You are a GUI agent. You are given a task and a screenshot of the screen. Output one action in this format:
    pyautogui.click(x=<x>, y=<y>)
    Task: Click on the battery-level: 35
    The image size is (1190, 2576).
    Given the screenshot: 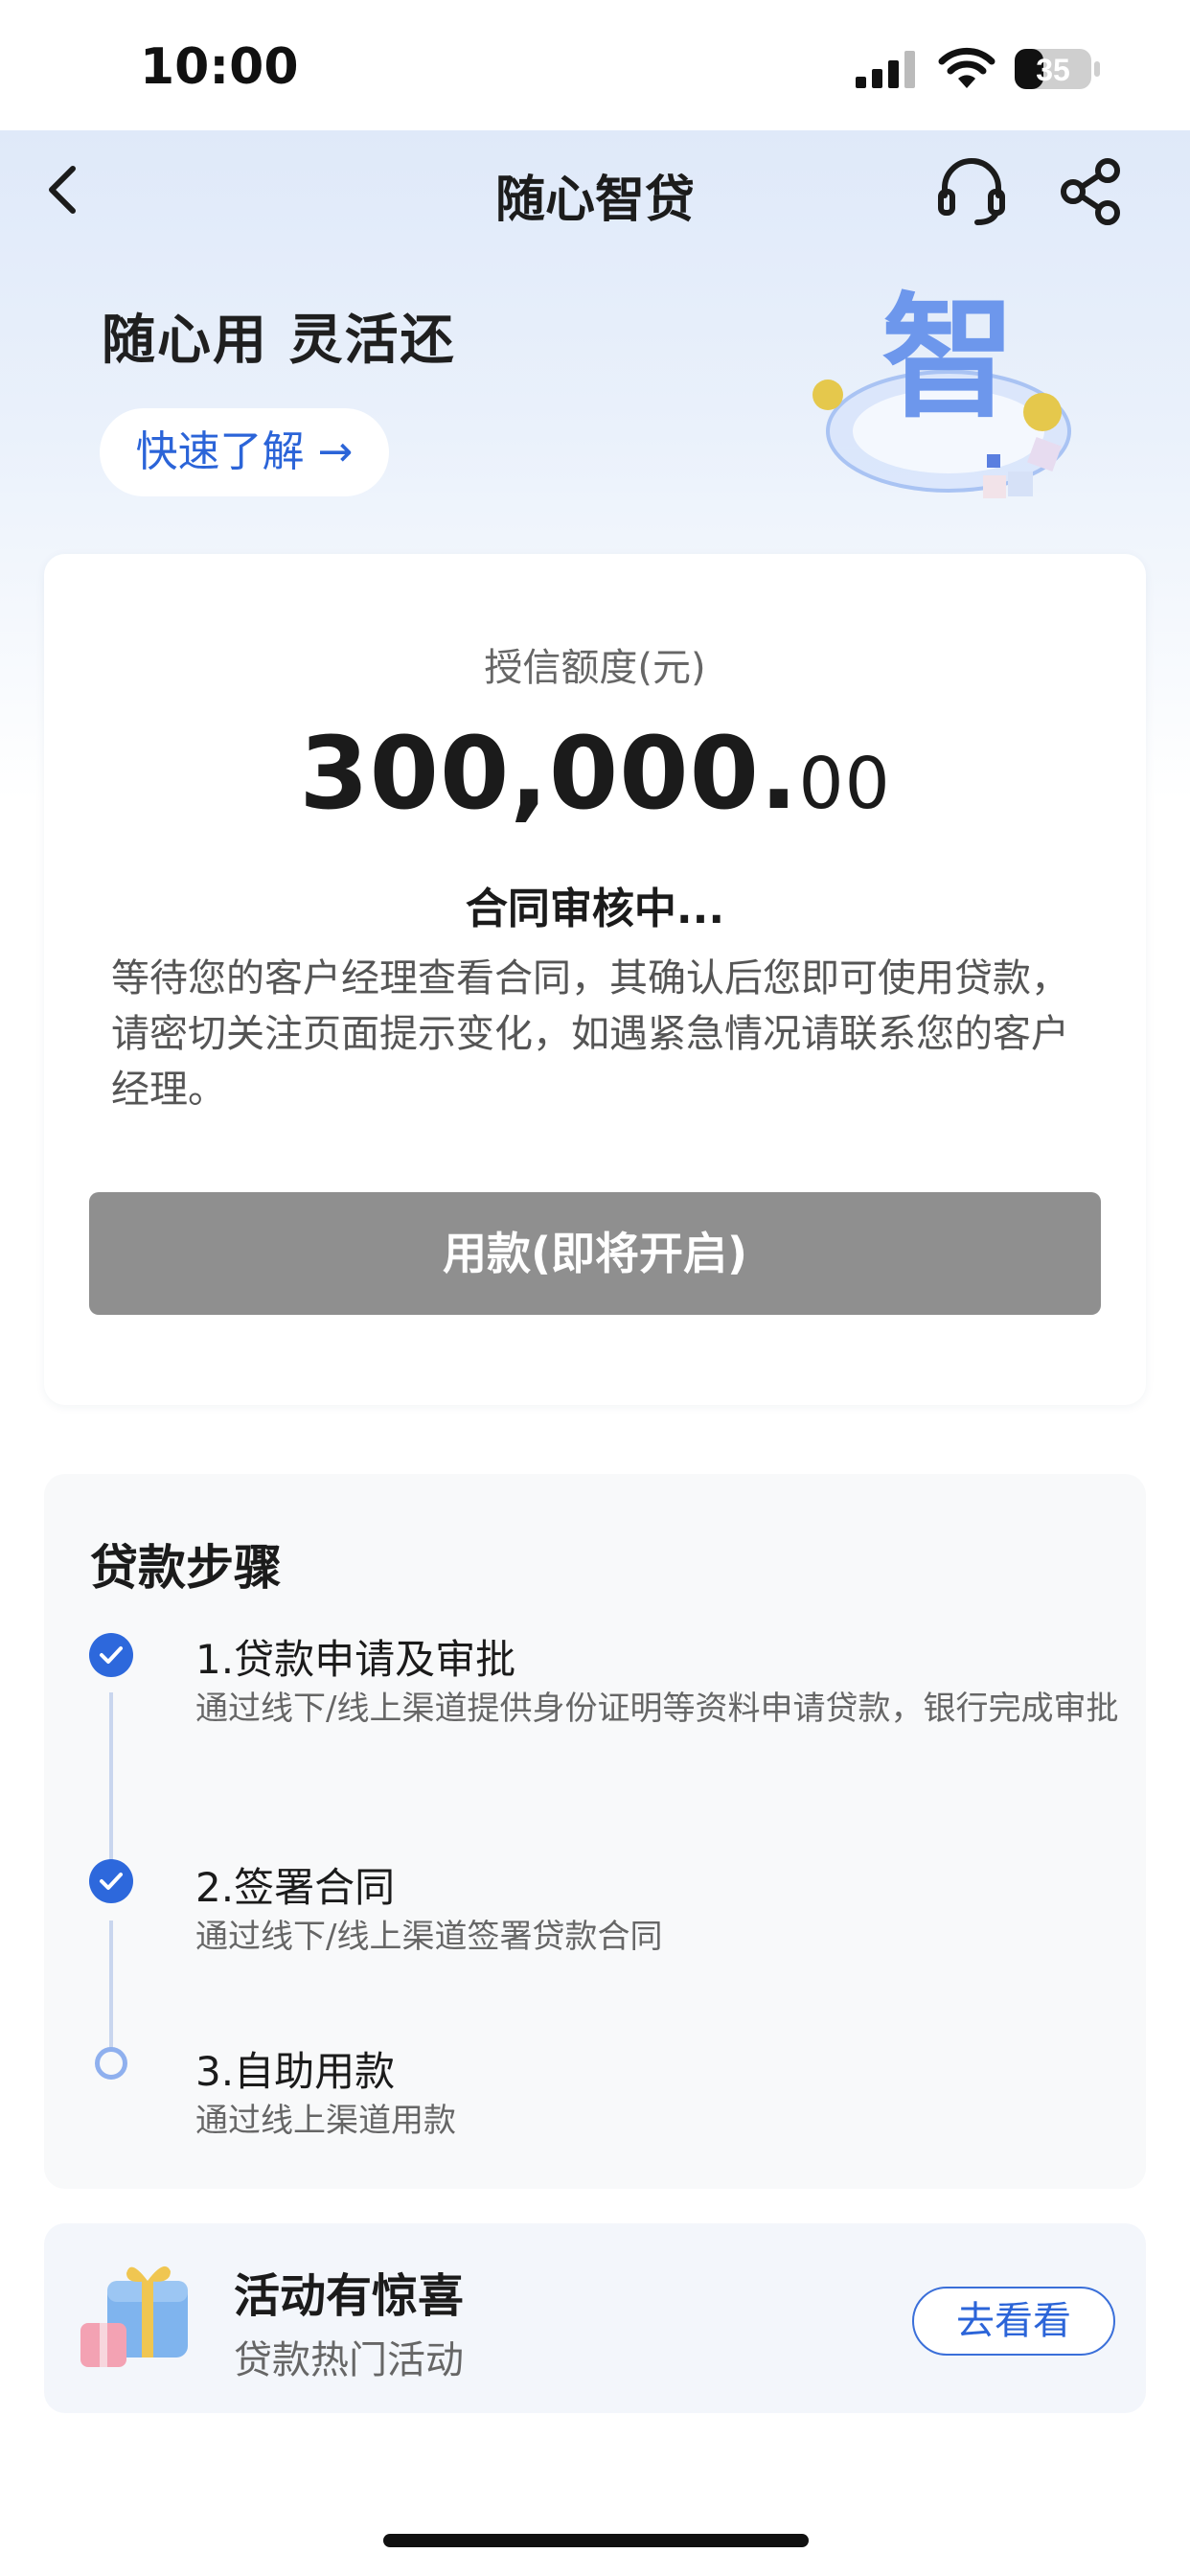 What is the action you would take?
    pyautogui.click(x=1053, y=70)
    